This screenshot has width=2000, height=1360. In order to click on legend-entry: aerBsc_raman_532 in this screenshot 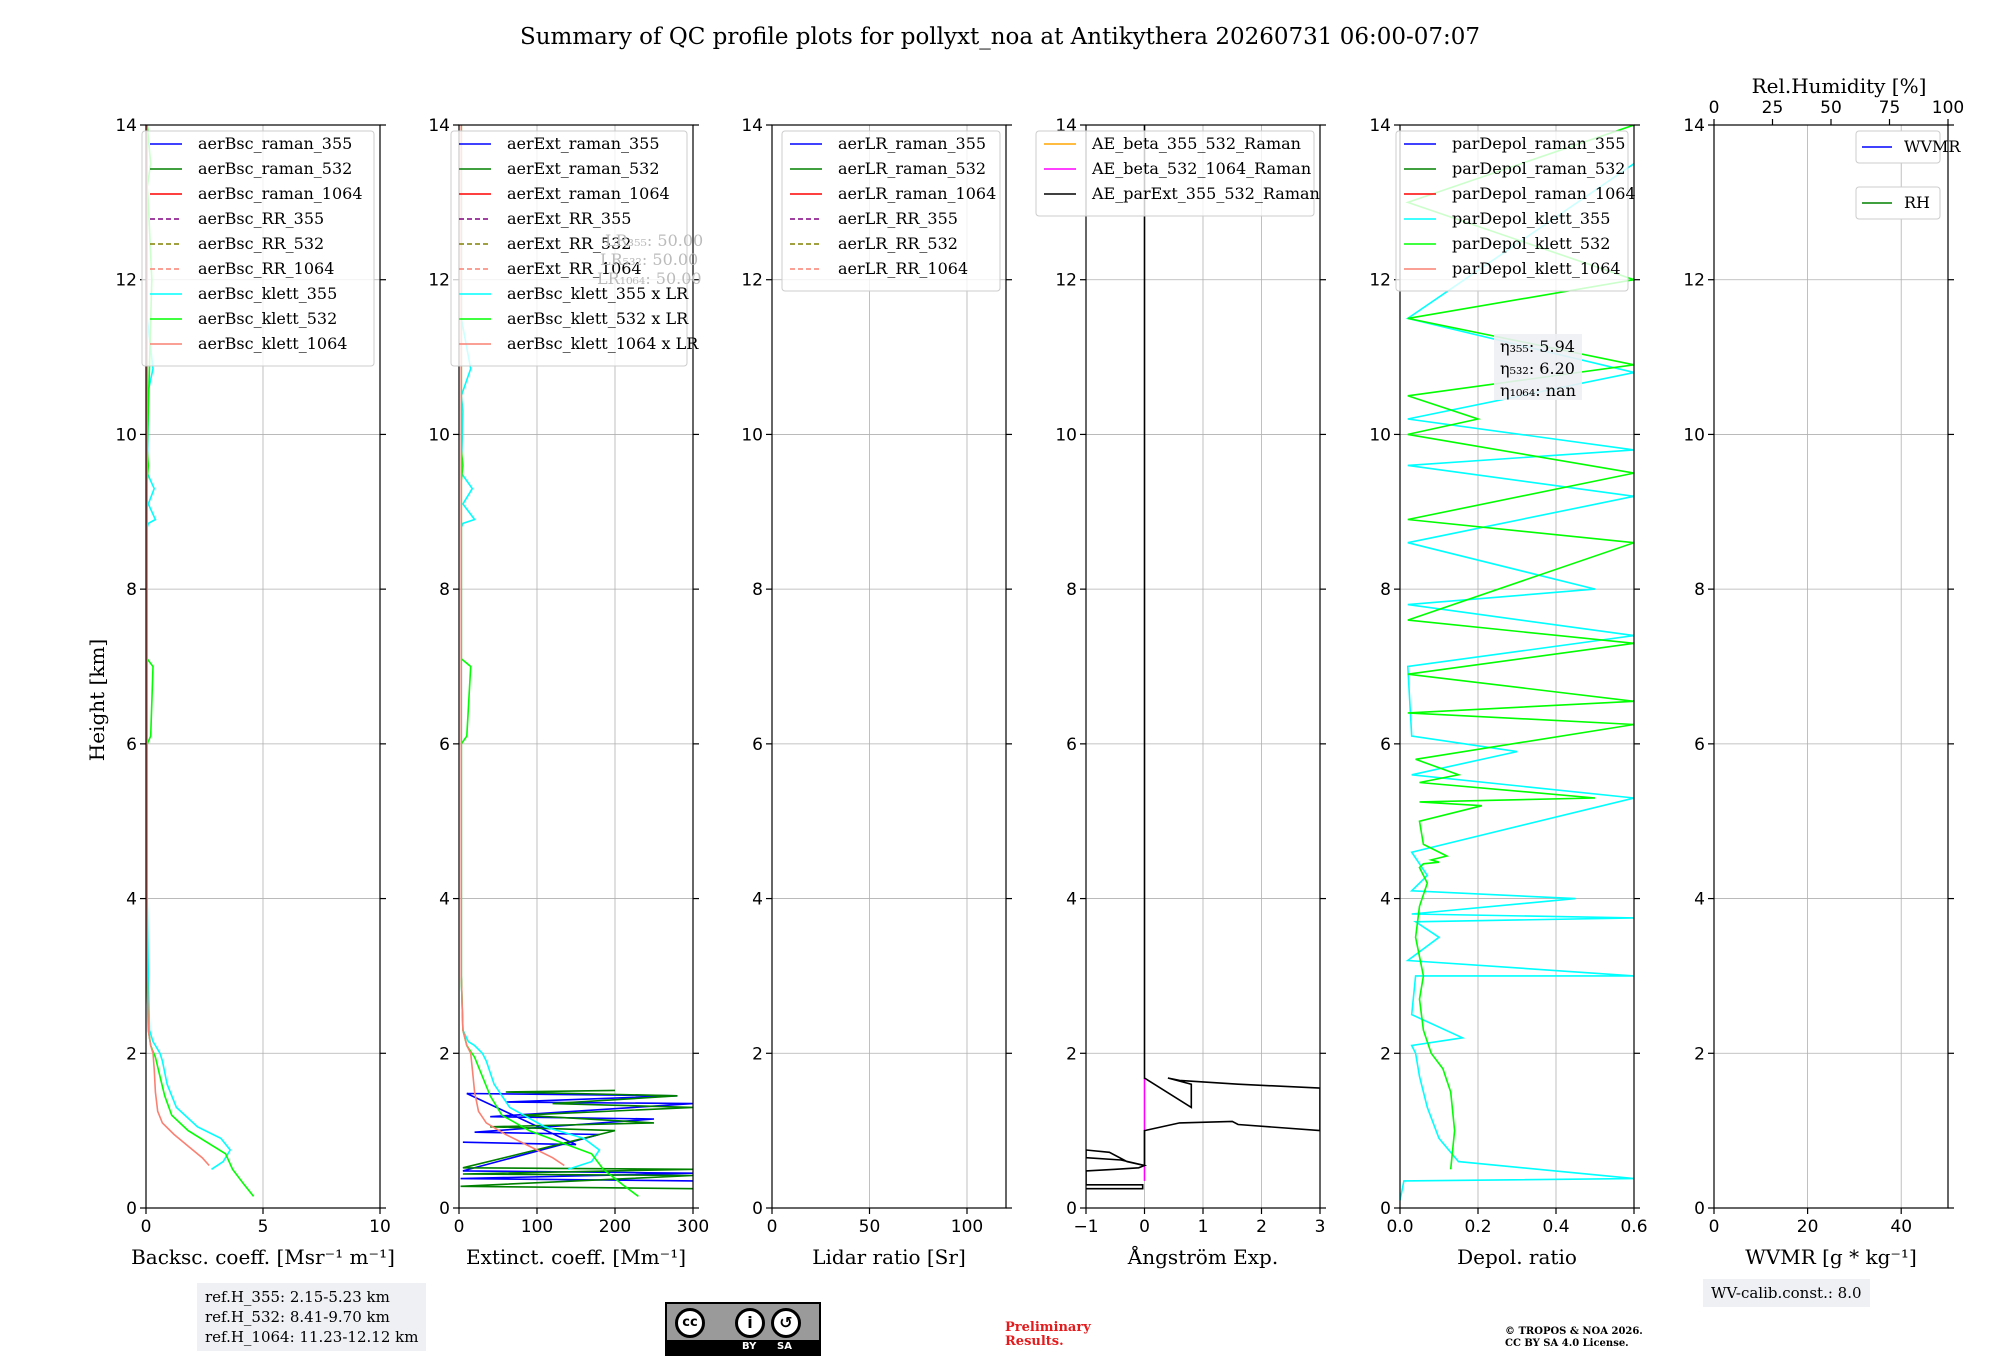, I will do `click(275, 168)`.